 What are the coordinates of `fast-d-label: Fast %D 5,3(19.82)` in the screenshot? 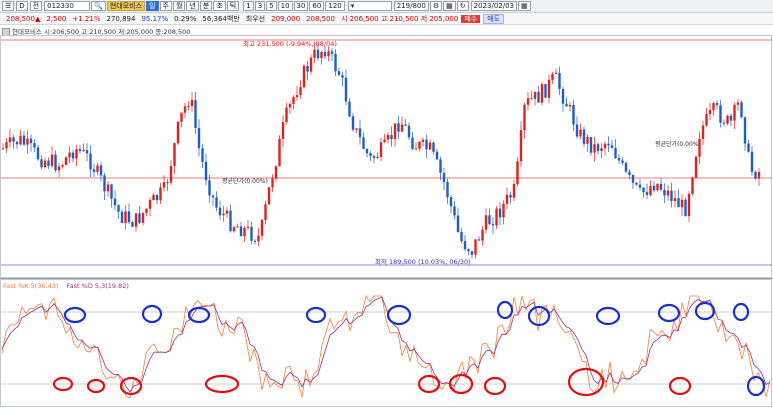 It's located at (97, 286).